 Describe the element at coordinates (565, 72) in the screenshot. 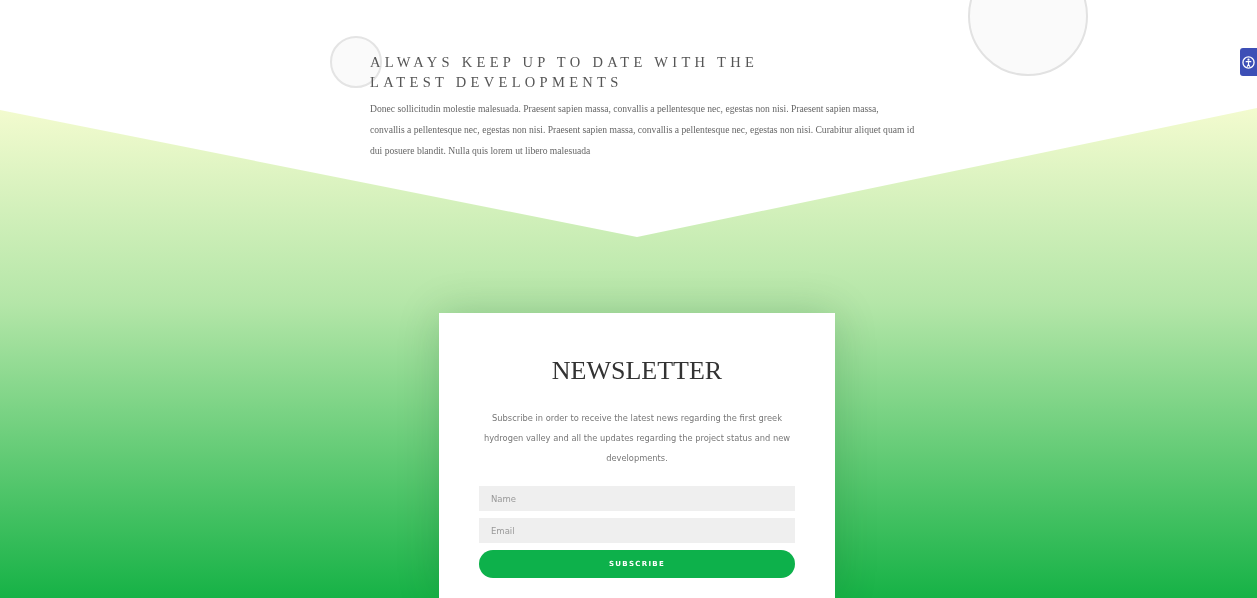

I see `section-heading: ALWAYS KEEP UP TO DATE WITH THE LATEST DEVELOPMENTS` at that location.